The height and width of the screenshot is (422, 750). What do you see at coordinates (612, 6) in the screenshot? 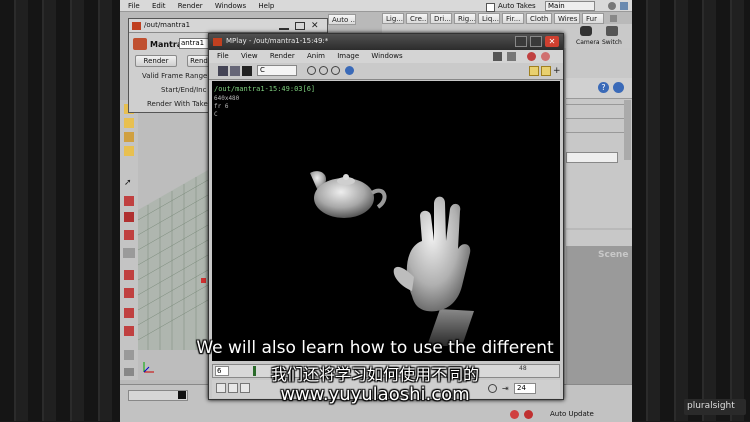
I see `gear-icon` at bounding box center [612, 6].